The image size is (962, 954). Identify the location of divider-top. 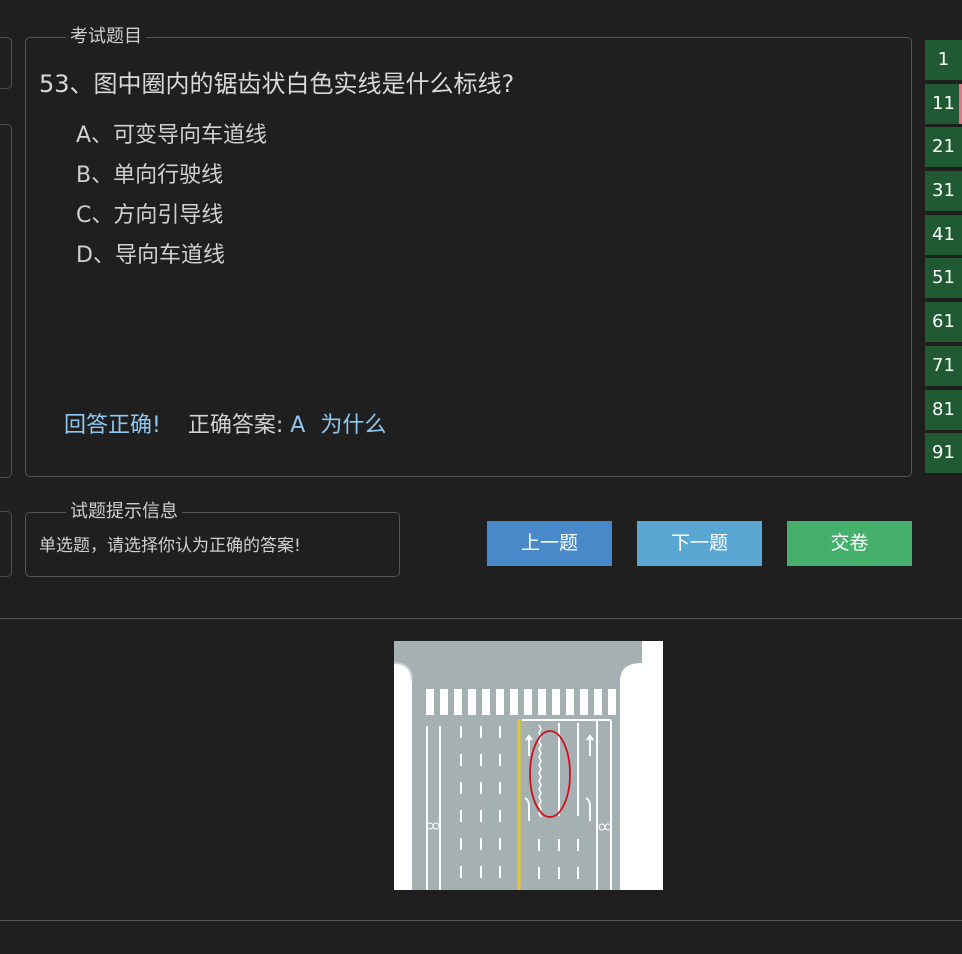
(481, 618).